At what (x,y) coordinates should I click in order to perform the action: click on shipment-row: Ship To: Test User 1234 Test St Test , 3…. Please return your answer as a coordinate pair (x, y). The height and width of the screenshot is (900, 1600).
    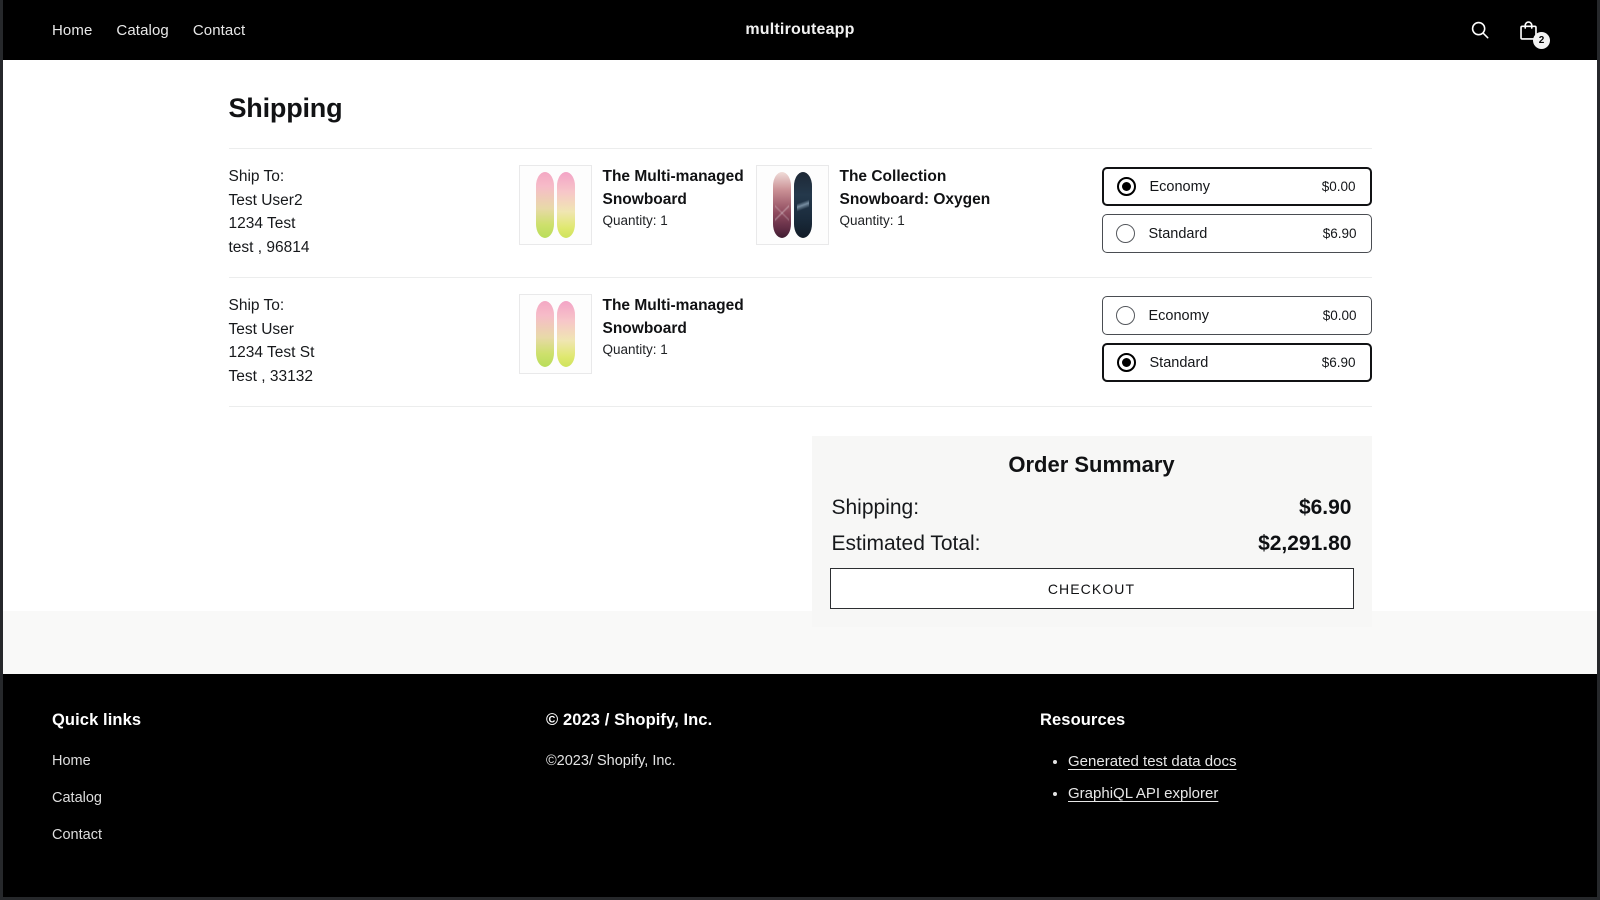
    Looking at the image, I should click on (800, 342).